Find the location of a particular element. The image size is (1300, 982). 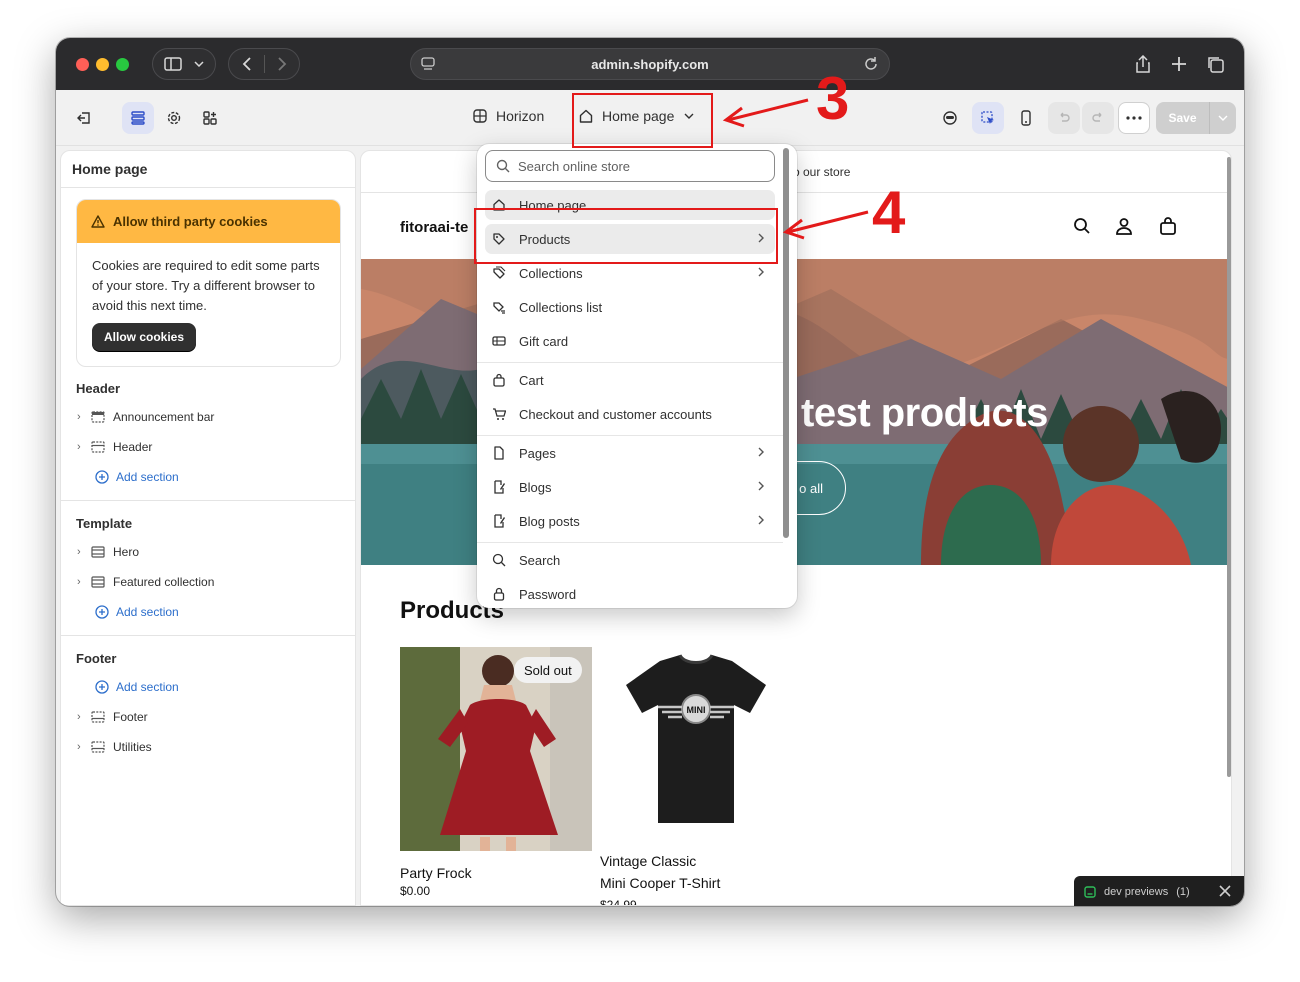

account-icon is located at coordinates (1124, 226).